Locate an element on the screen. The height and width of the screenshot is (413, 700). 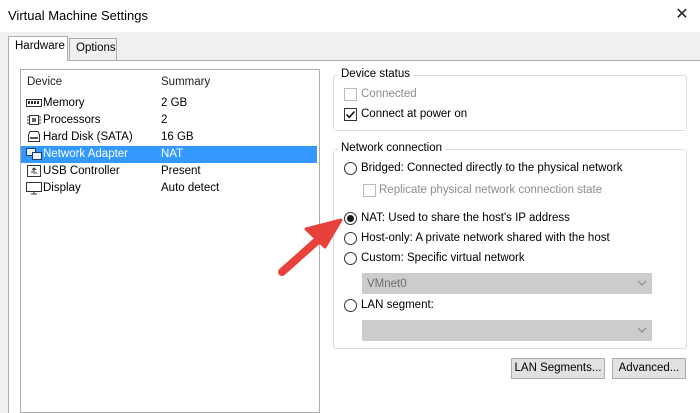
device-name: Network Adapter is located at coordinates (86, 154).